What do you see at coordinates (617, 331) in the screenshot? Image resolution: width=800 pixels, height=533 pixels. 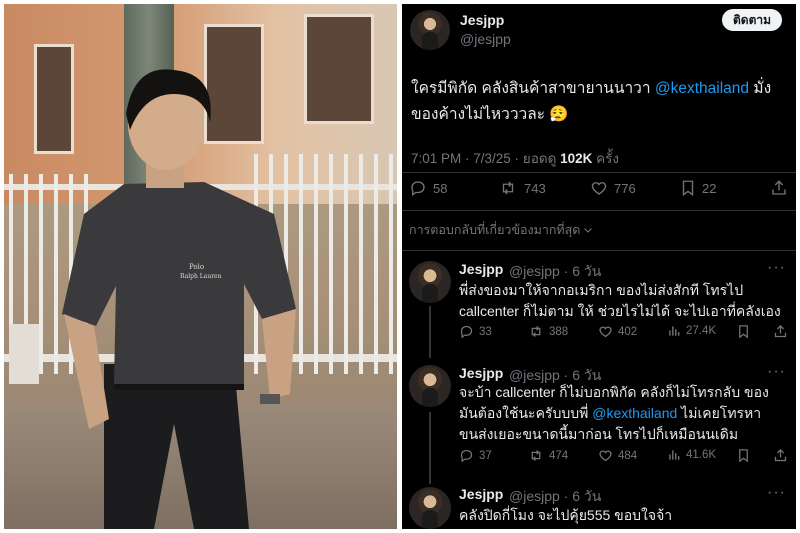 I see `like-count: 402` at bounding box center [617, 331].